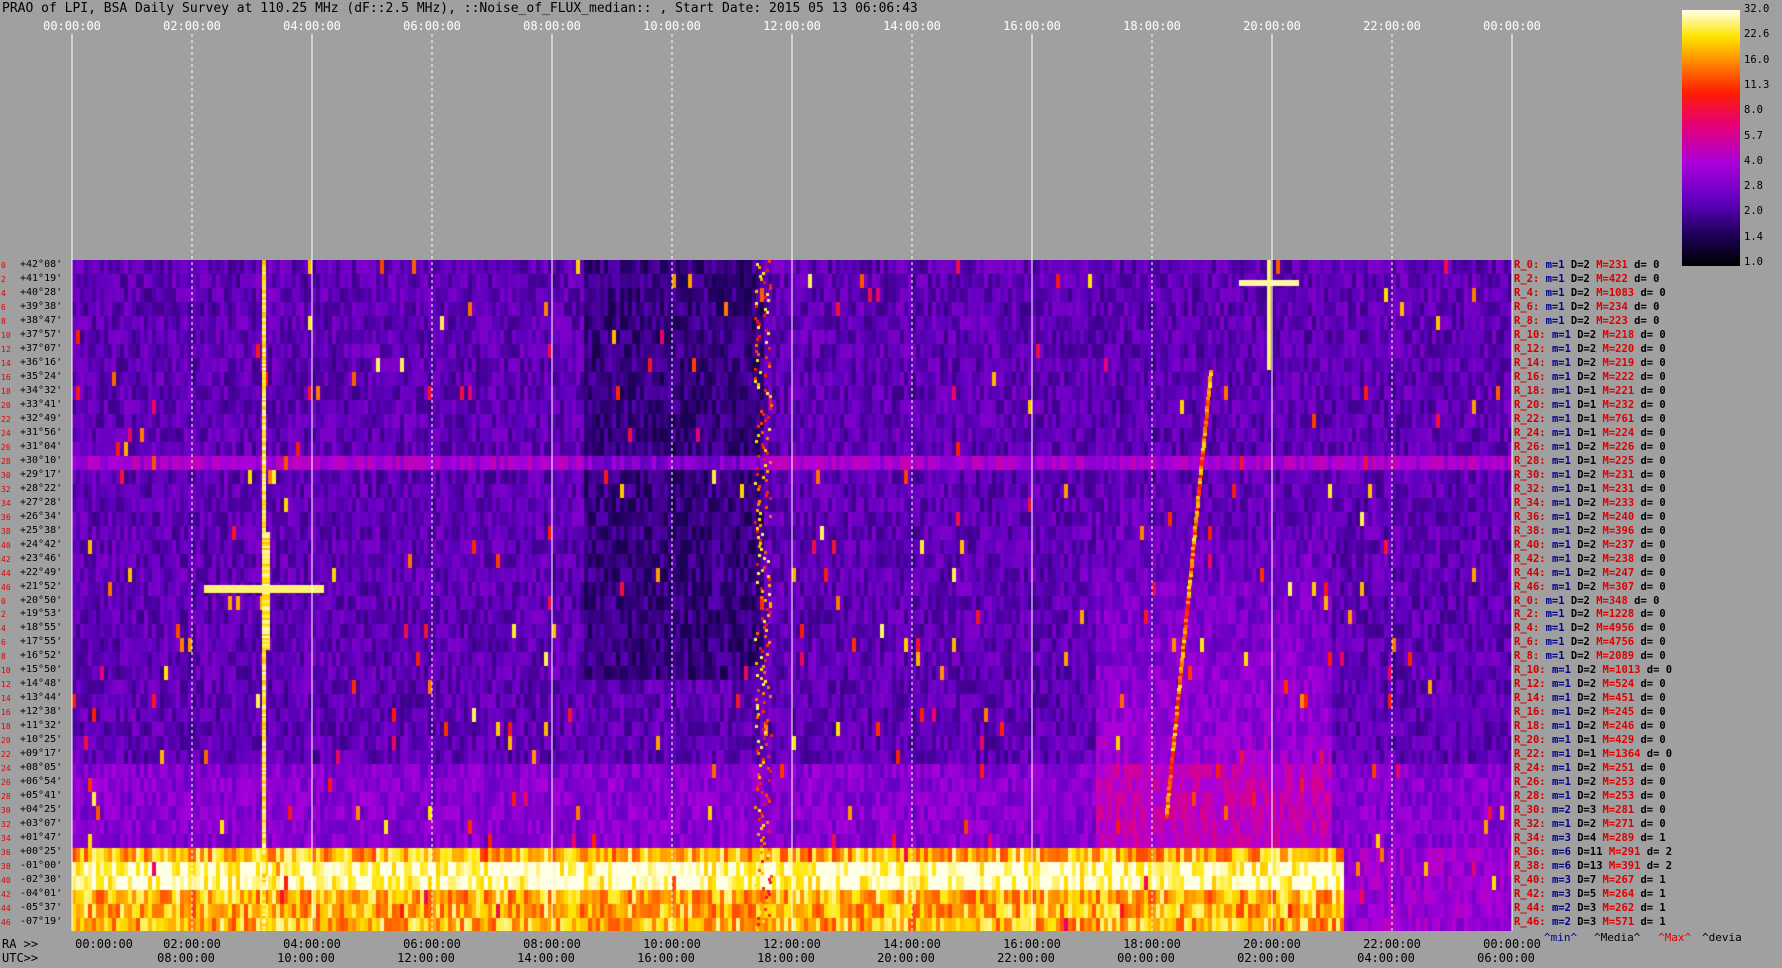 The image size is (1782, 968). I want to click on ra-tick-label: 18:00:00, so click(1152, 944).